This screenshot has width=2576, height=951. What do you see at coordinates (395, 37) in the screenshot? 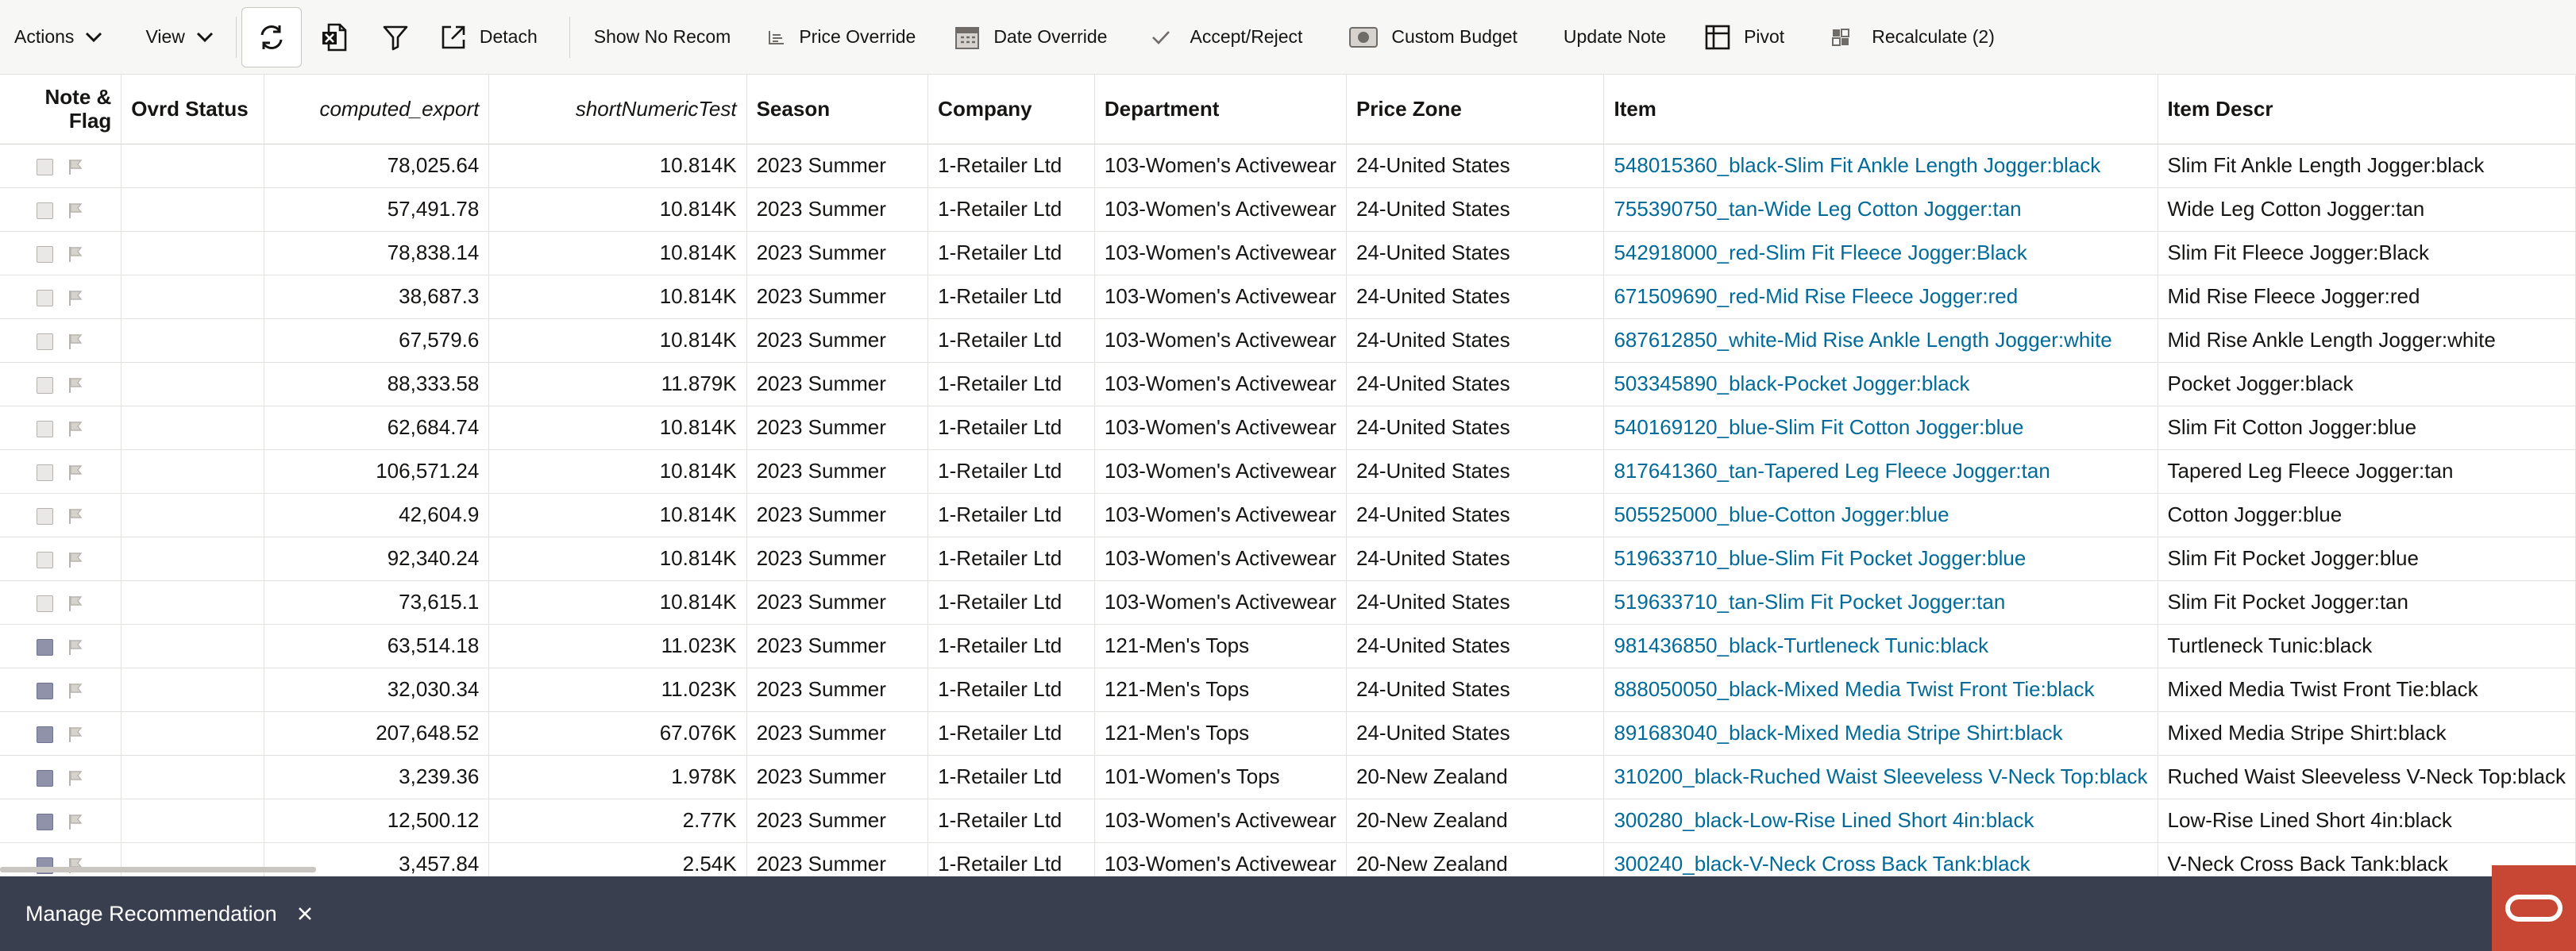
I see `filter-button` at bounding box center [395, 37].